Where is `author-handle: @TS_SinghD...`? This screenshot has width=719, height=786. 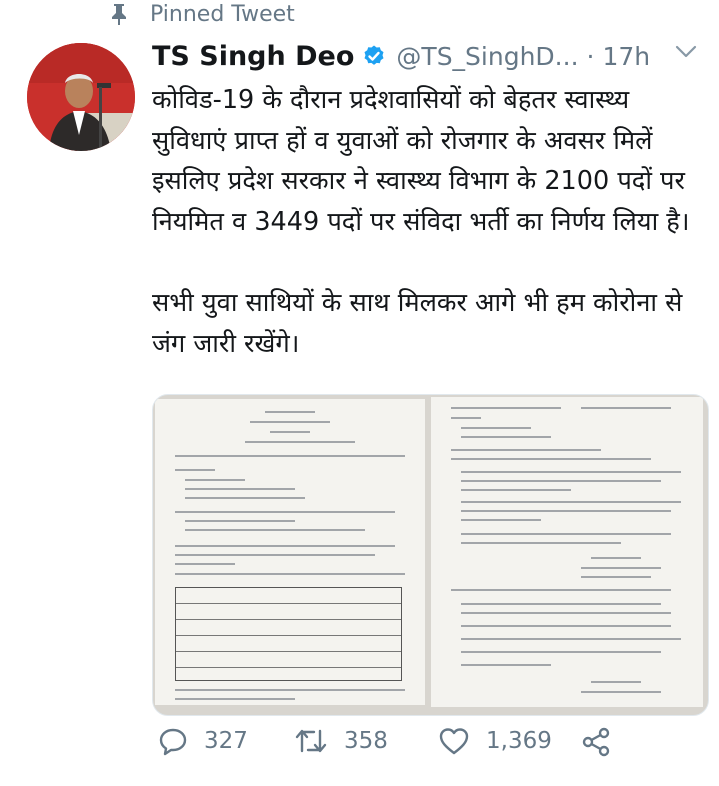
author-handle: @TS_SinghD... is located at coordinates (487, 56).